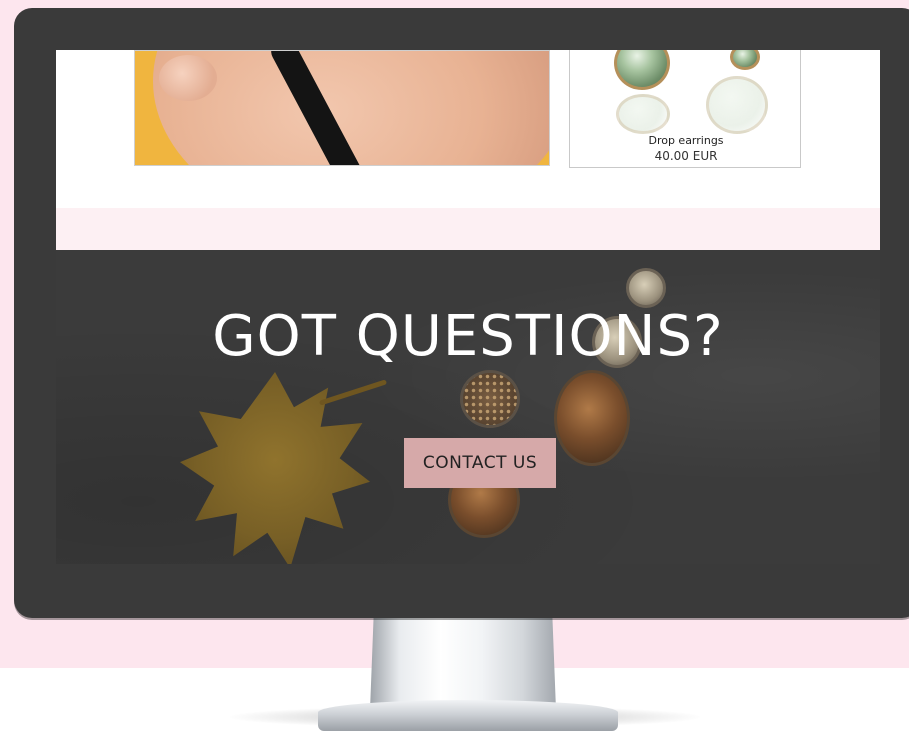 The image size is (909, 731). Describe the element at coordinates (685, 109) in the screenshot. I see `product-card: Drop earrings 40.00 EUR` at that location.